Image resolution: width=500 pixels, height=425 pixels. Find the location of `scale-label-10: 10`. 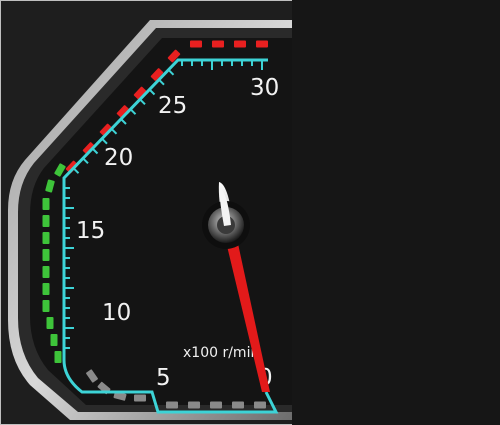

scale-label-10: 10 is located at coordinates (116, 313).